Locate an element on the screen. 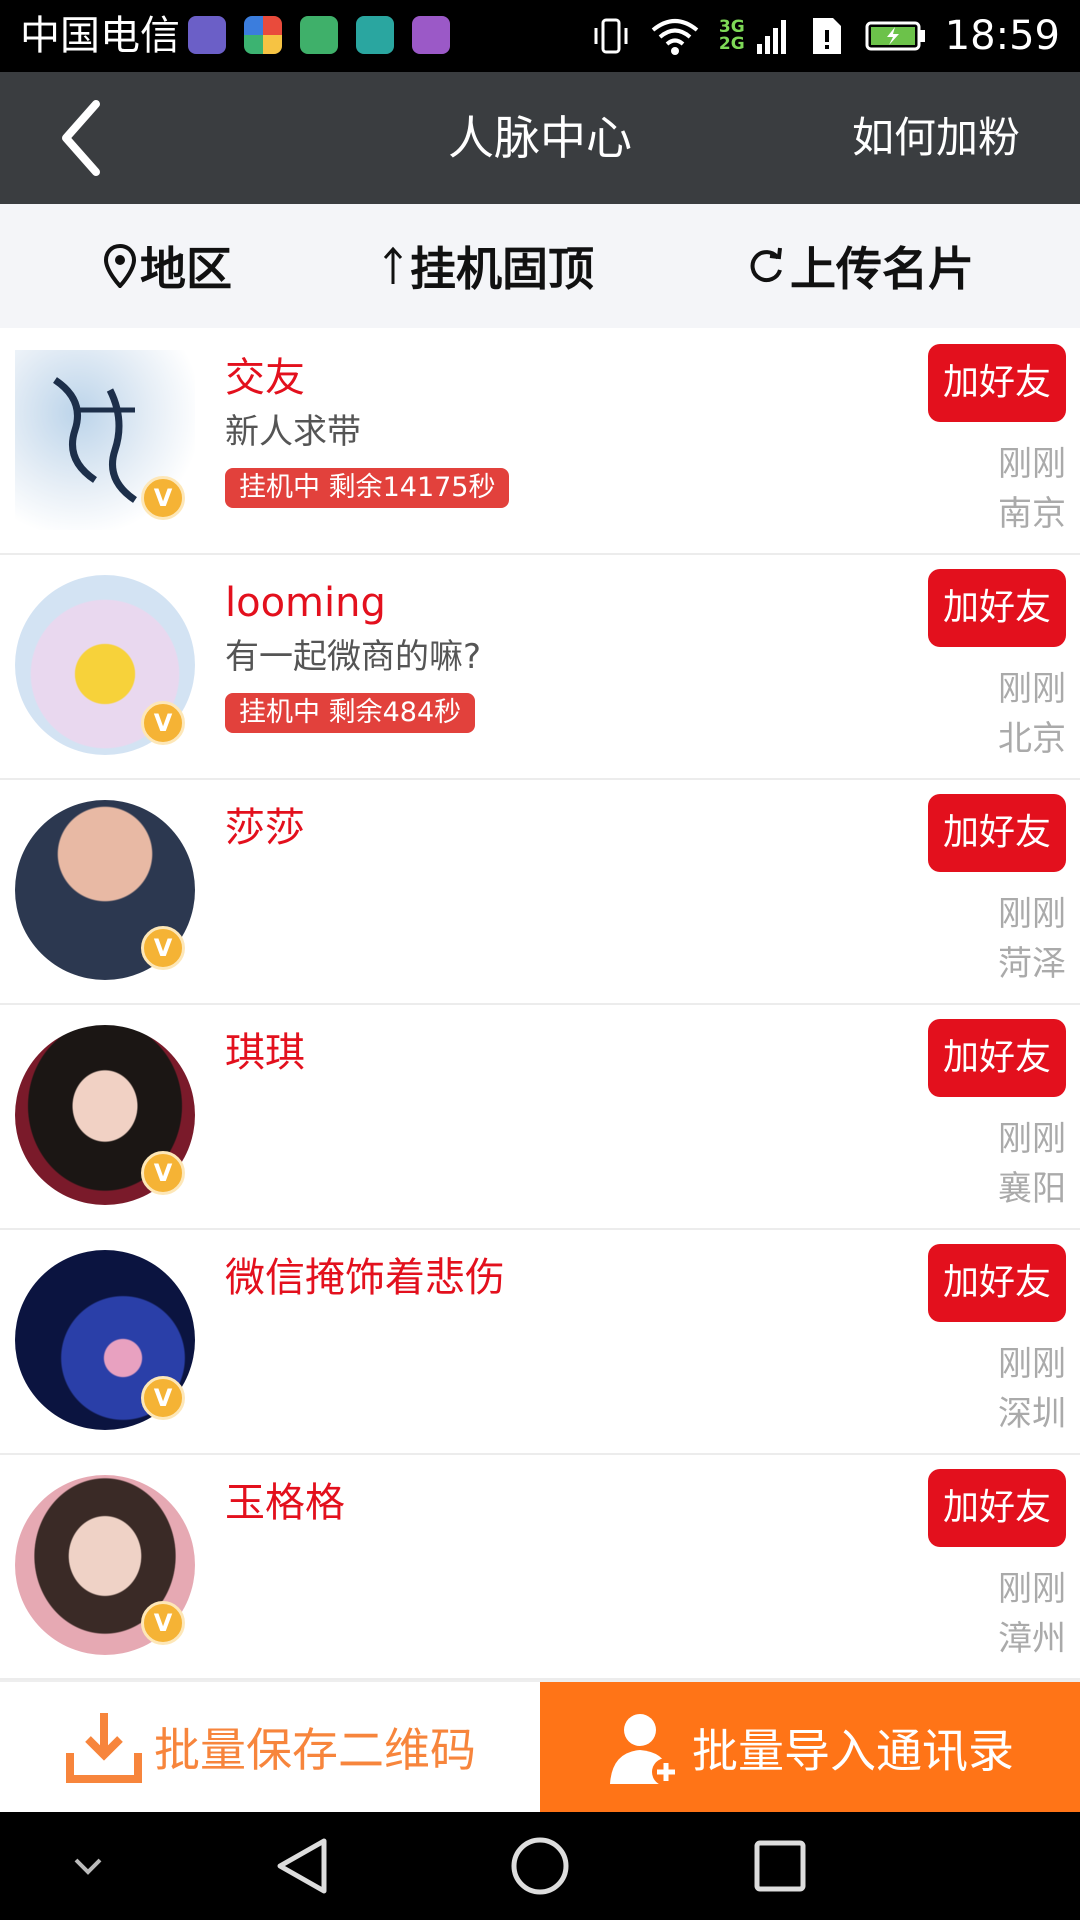 Image resolution: width=1080 pixels, height=1920 pixels. wallet-app-icon is located at coordinates (207, 35).